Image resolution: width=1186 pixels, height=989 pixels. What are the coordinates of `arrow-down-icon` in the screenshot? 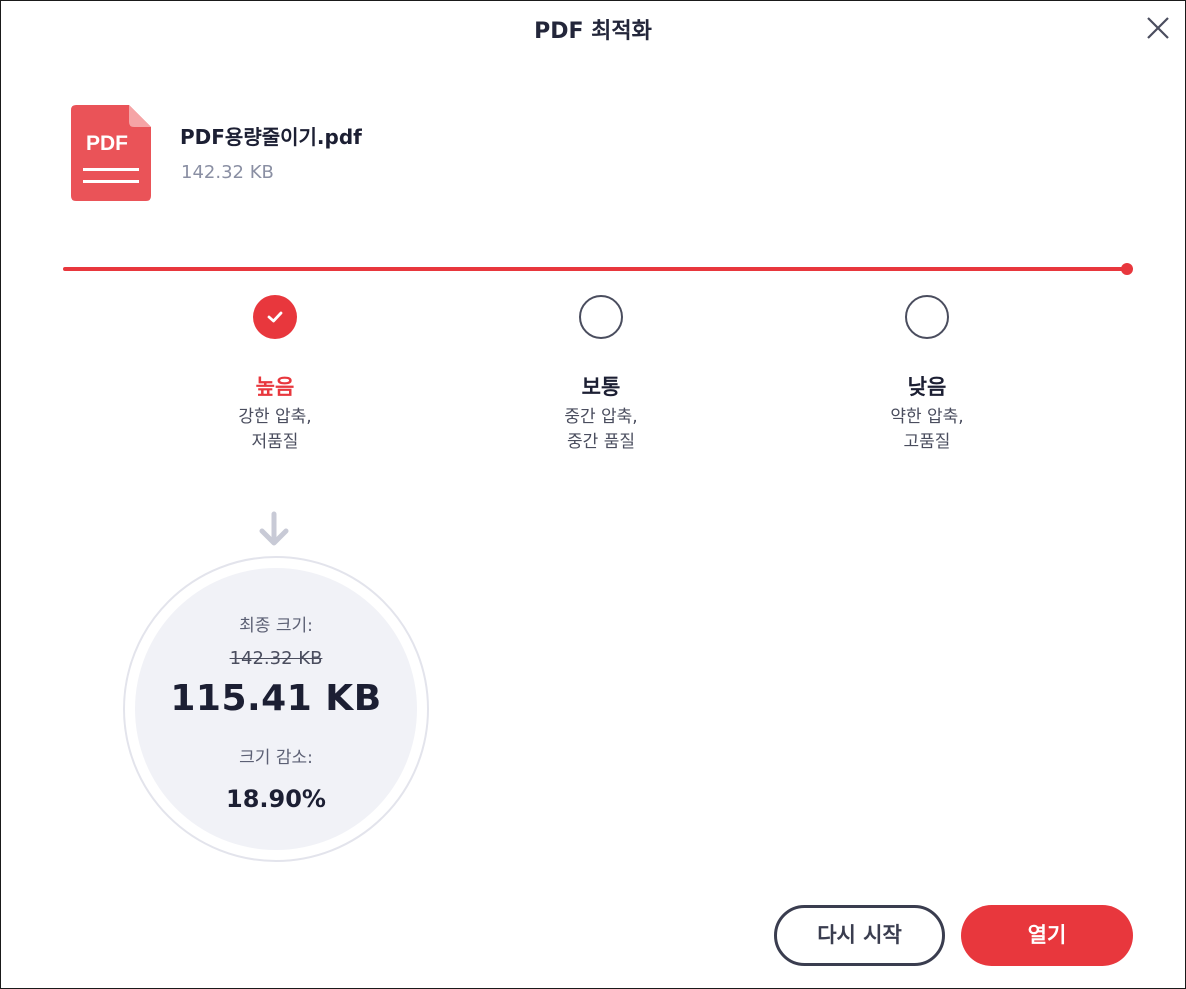 It's located at (274, 530).